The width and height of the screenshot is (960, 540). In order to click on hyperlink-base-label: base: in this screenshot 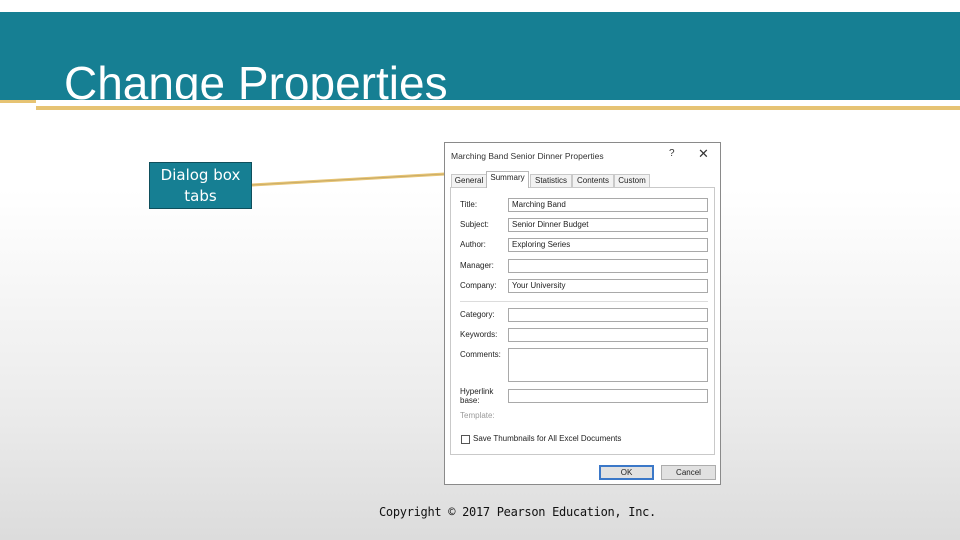, I will do `click(470, 400)`.